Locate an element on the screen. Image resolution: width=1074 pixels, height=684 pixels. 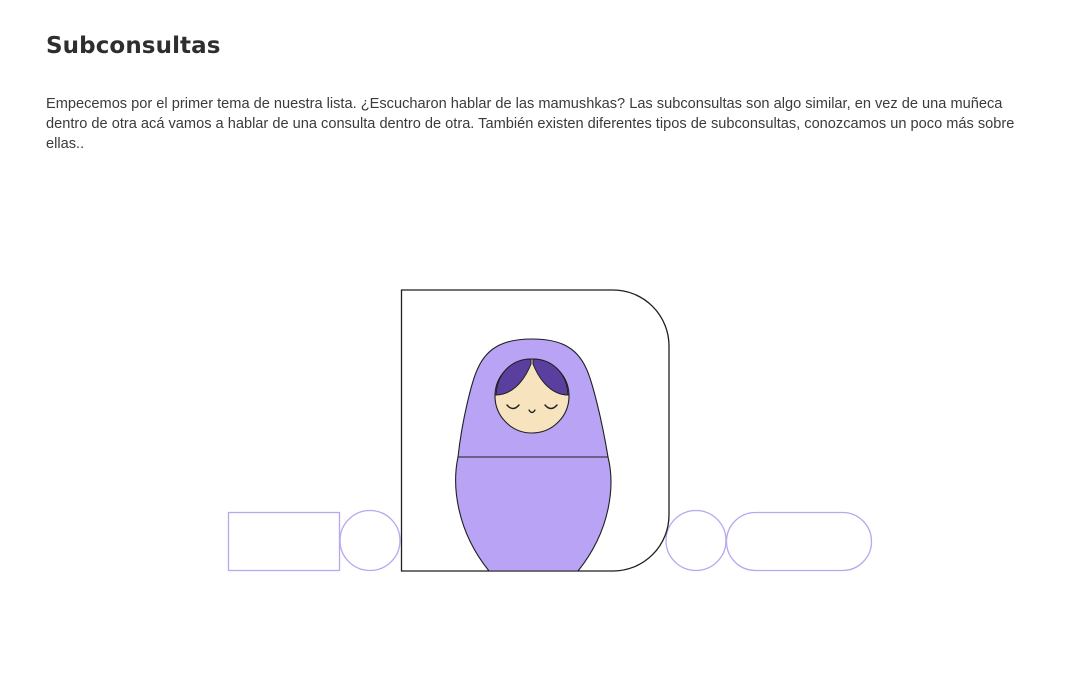
doll-lower-body is located at coordinates (533, 514).